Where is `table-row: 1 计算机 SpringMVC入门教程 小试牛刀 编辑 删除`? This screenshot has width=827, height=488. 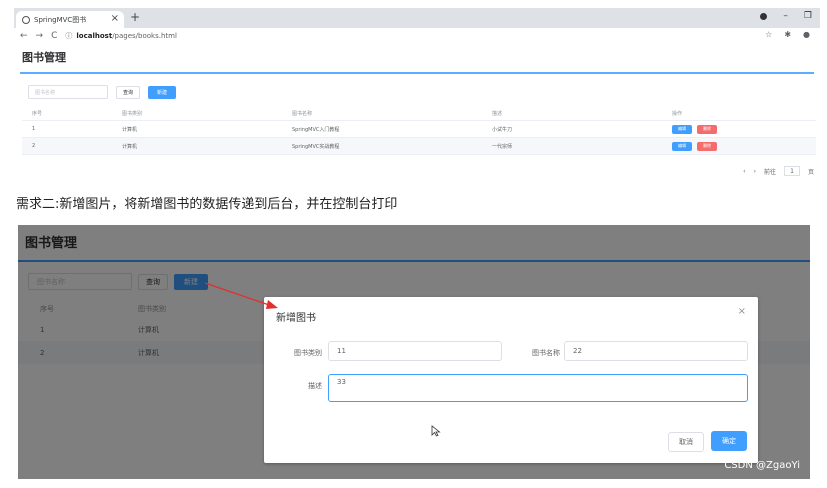 table-row: 1 计算机 SpringMVC入门教程 小试牛刀 编辑 删除 is located at coordinates (419, 129).